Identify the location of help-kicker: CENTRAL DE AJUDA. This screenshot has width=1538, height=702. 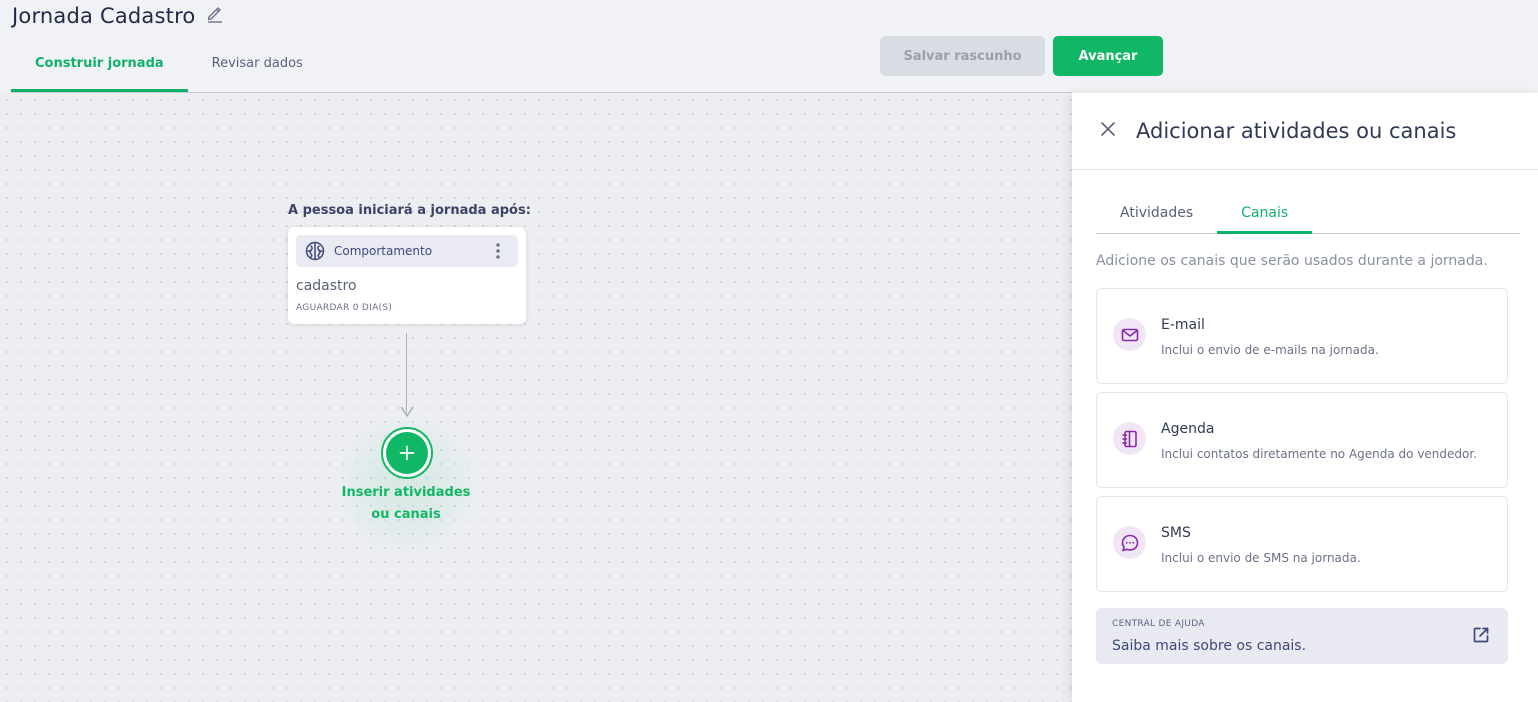
(1158, 624).